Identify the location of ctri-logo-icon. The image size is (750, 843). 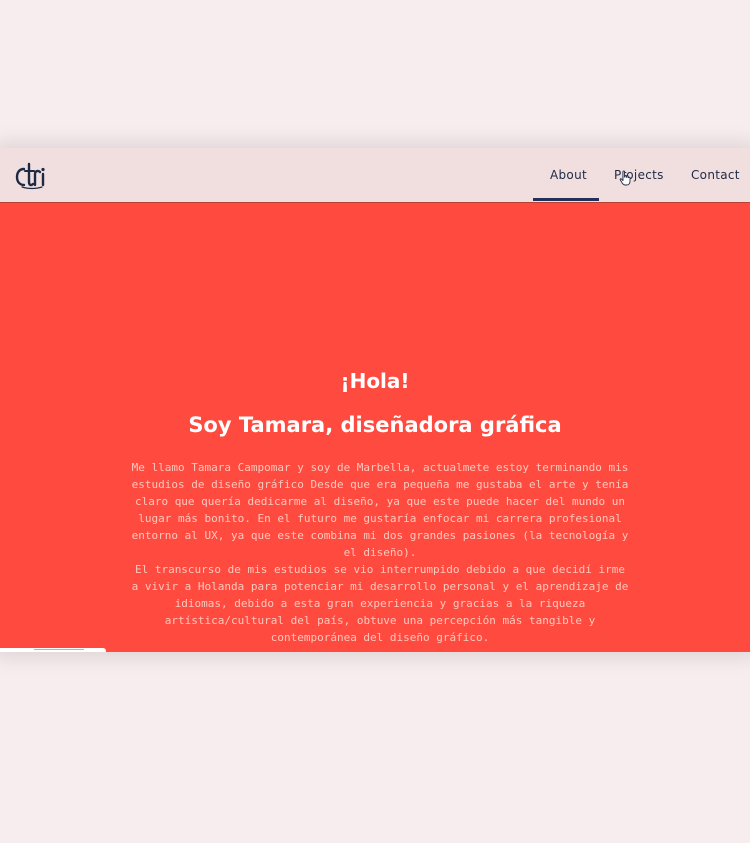
(31, 175).